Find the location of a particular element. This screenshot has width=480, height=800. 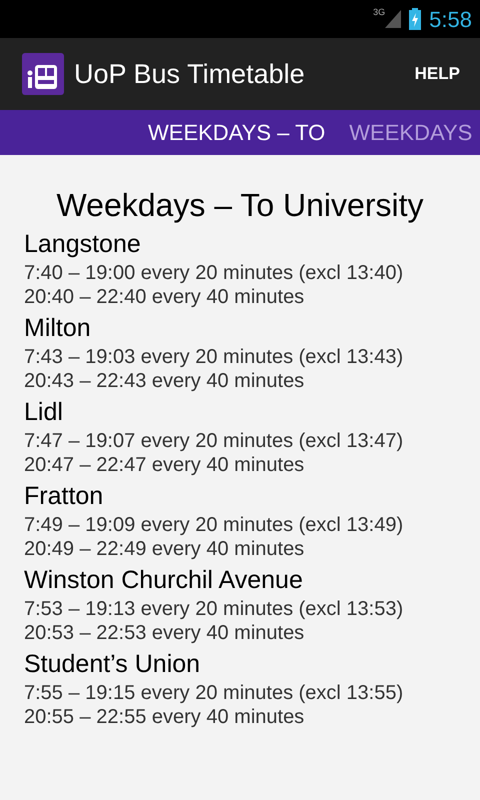

stop-name: Fratton is located at coordinates (64, 496).